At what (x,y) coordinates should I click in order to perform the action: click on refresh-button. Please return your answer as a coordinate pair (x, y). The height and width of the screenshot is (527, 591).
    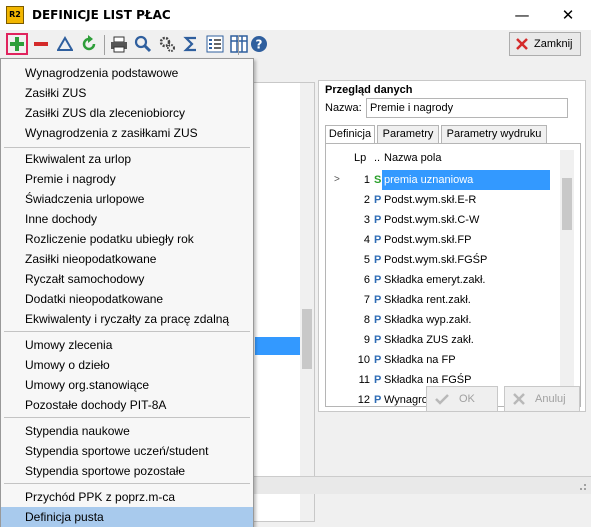
    Looking at the image, I should click on (89, 44).